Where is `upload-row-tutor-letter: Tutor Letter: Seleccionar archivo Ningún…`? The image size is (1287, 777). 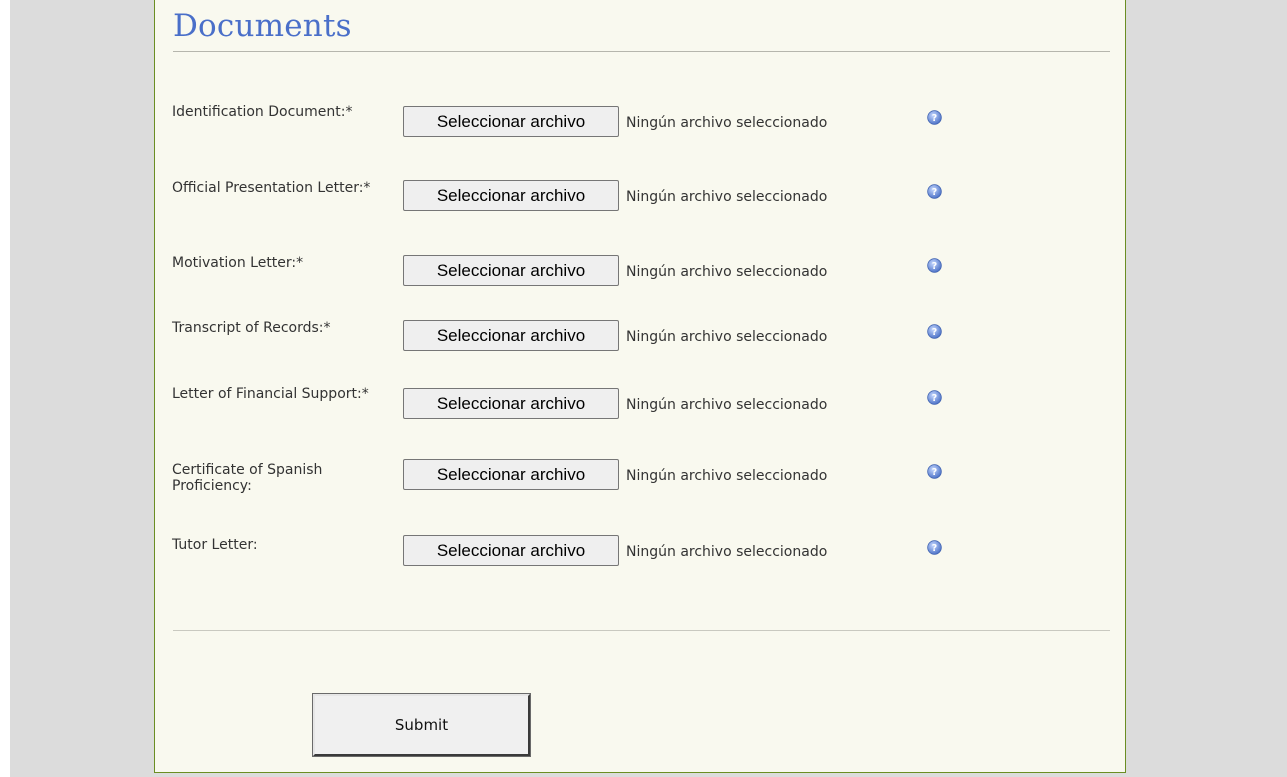 upload-row-tutor-letter: Tutor Letter: Seleccionar archivo Ningún… is located at coordinates (640, 556).